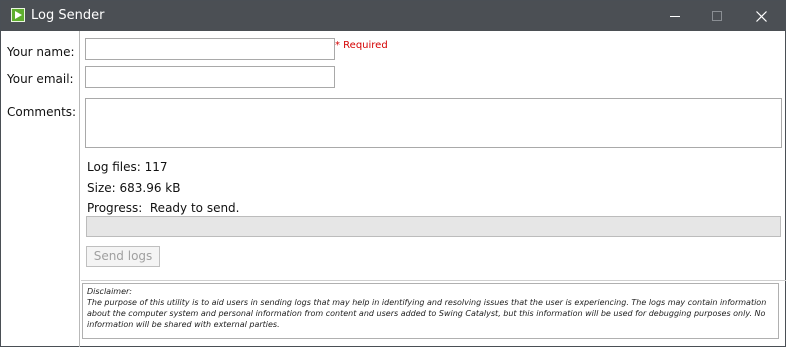 The image size is (786, 347). I want to click on play-icon, so click(18, 15).